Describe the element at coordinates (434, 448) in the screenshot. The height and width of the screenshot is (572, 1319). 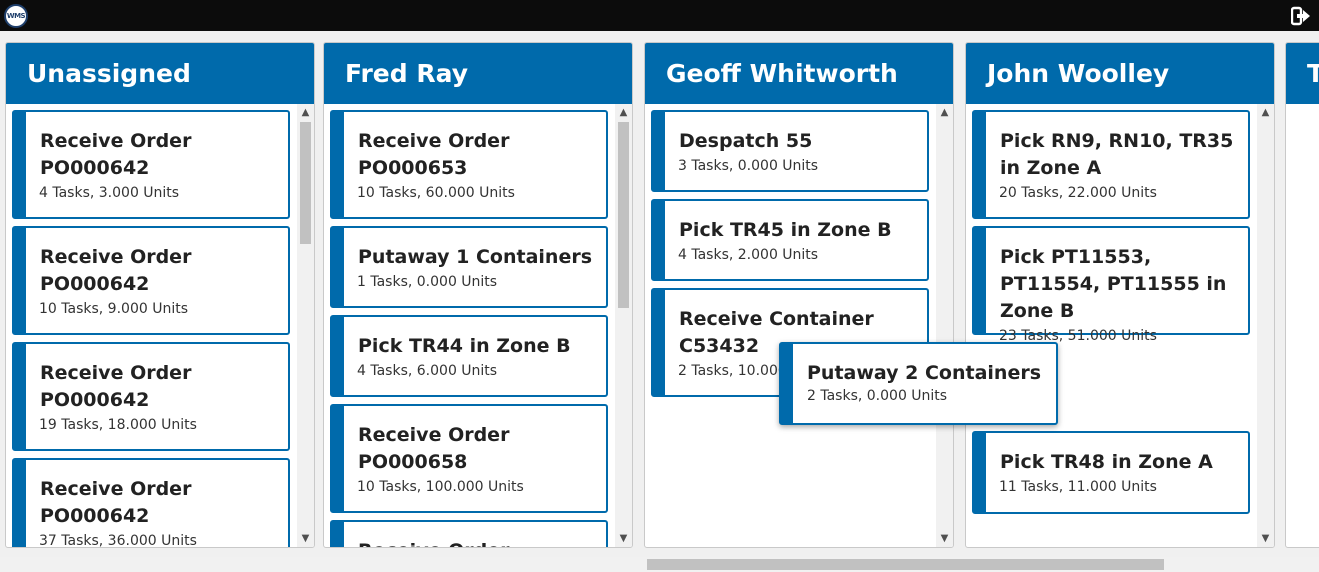
I see `task-title: Receive Order PO000658` at that location.